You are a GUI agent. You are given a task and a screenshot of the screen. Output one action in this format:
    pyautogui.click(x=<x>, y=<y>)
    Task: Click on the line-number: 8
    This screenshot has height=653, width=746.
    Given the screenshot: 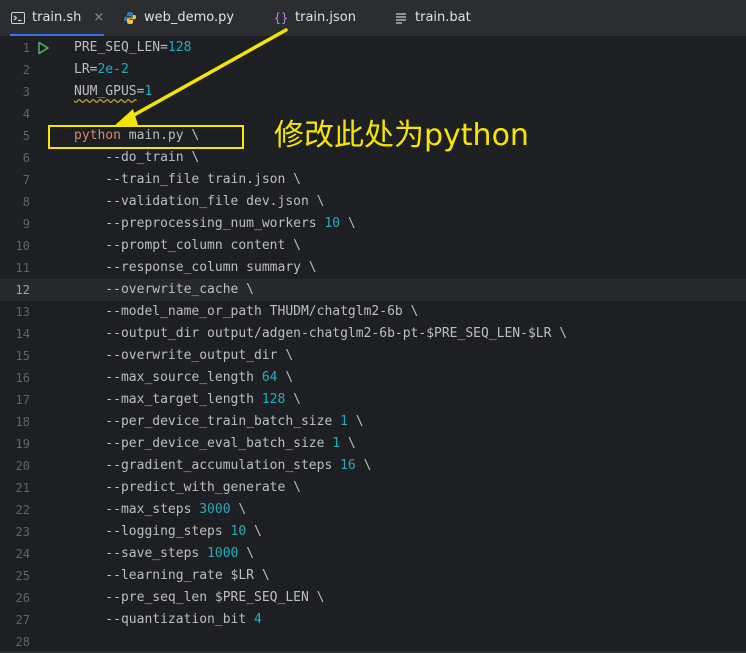 What is the action you would take?
    pyautogui.click(x=26, y=202)
    